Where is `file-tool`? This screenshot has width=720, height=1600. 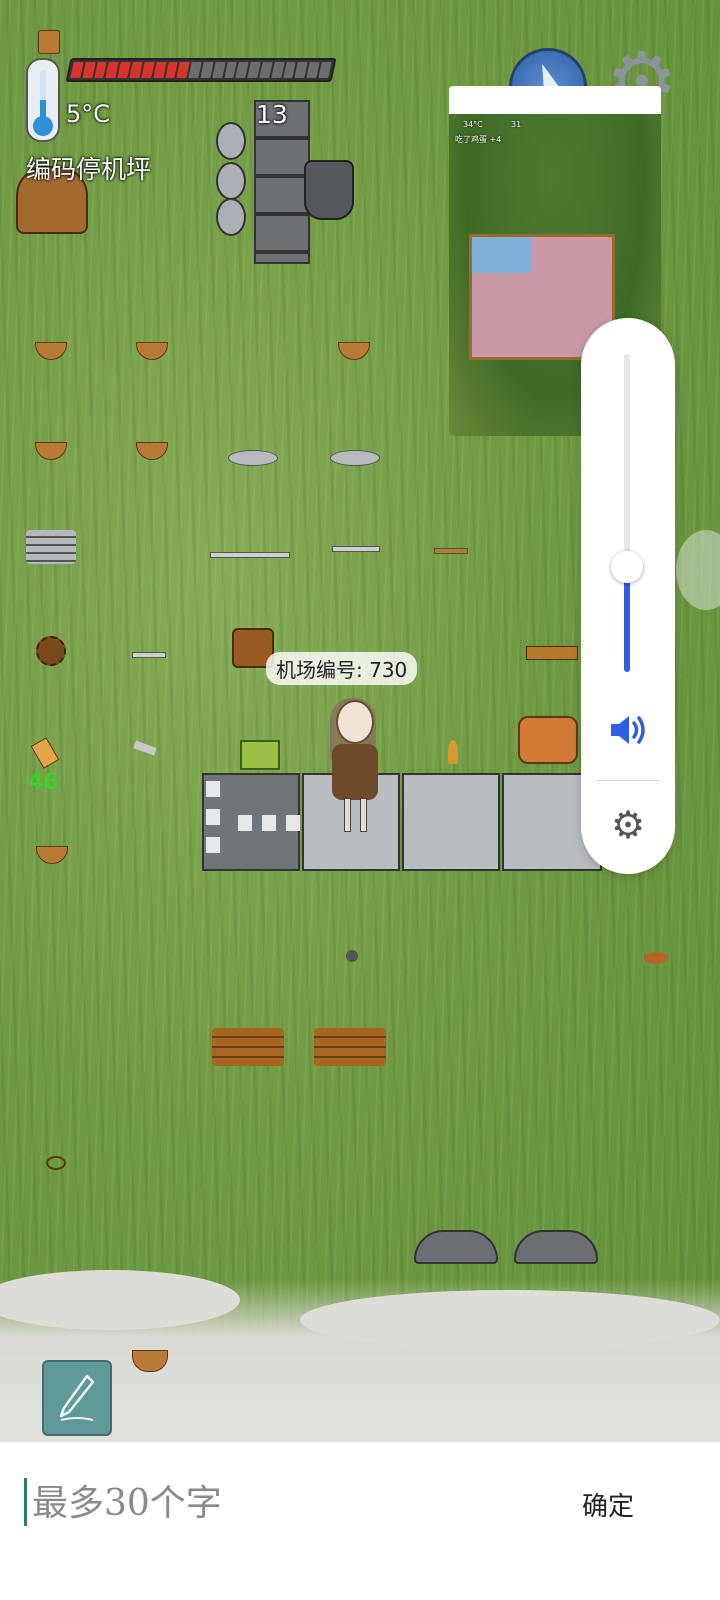 file-tool is located at coordinates (356, 549).